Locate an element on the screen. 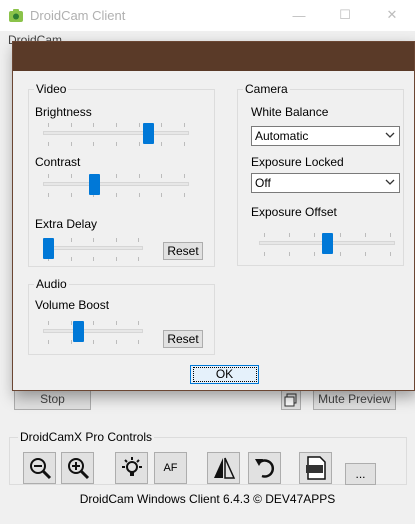  zoom-in-button is located at coordinates (77, 468).